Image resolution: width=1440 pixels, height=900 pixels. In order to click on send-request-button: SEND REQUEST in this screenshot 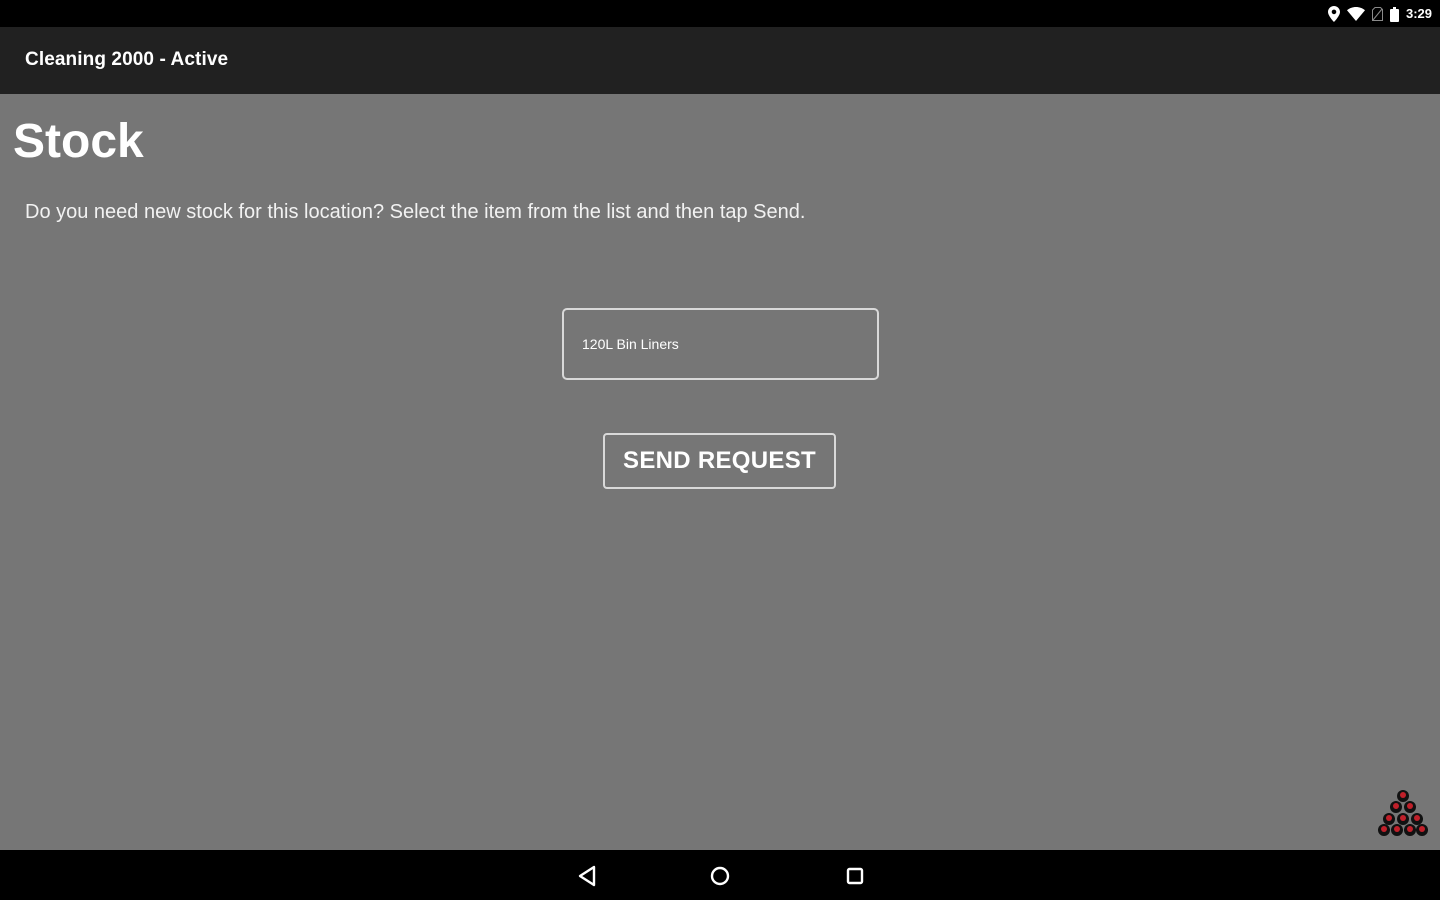, I will do `click(719, 461)`.